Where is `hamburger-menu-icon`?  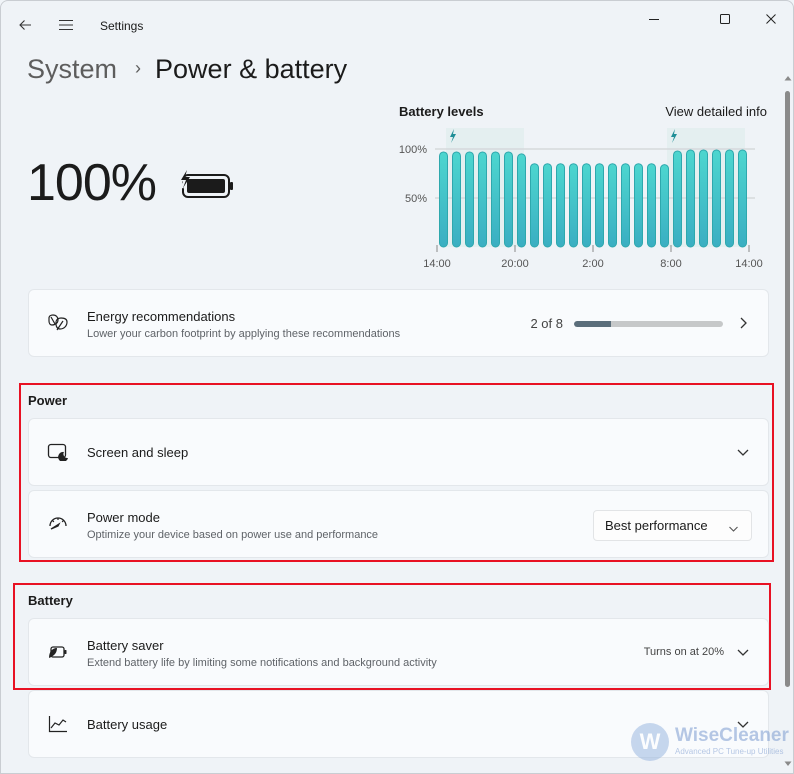
hamburger-menu-icon is located at coordinates (66, 25).